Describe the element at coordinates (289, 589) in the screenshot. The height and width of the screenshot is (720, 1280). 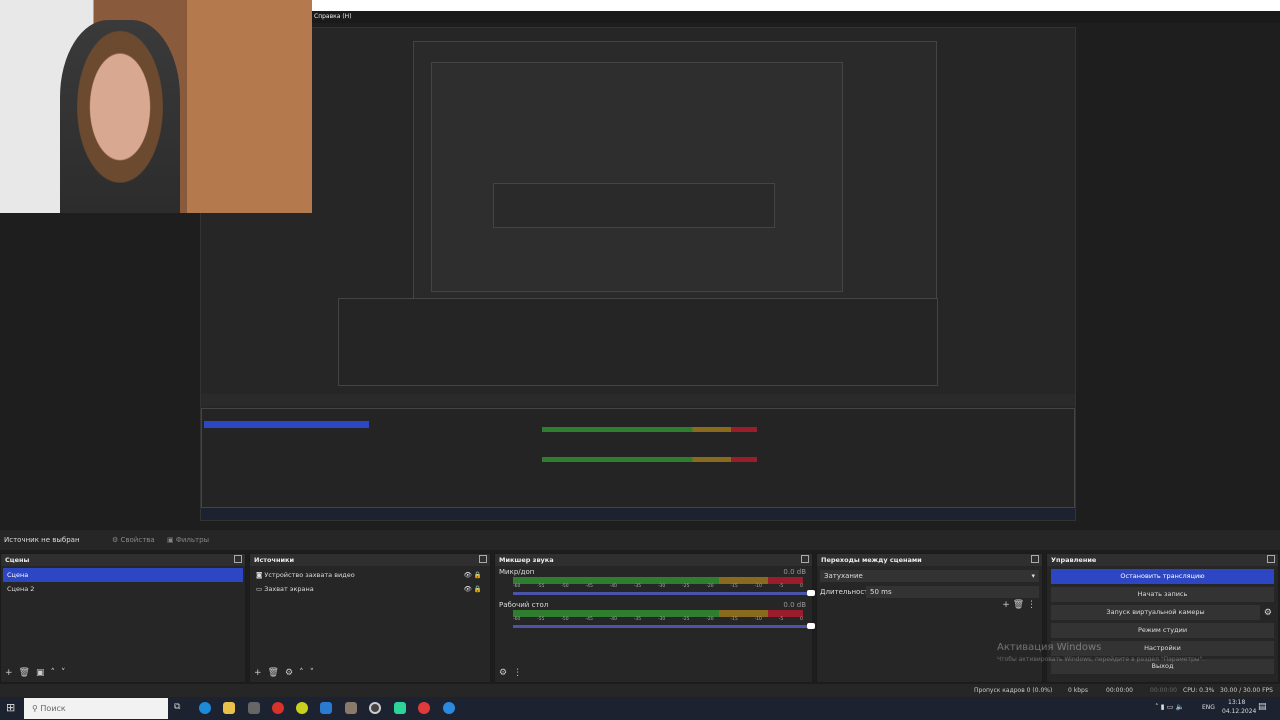
I see `source-label: Захват экрана` at that location.